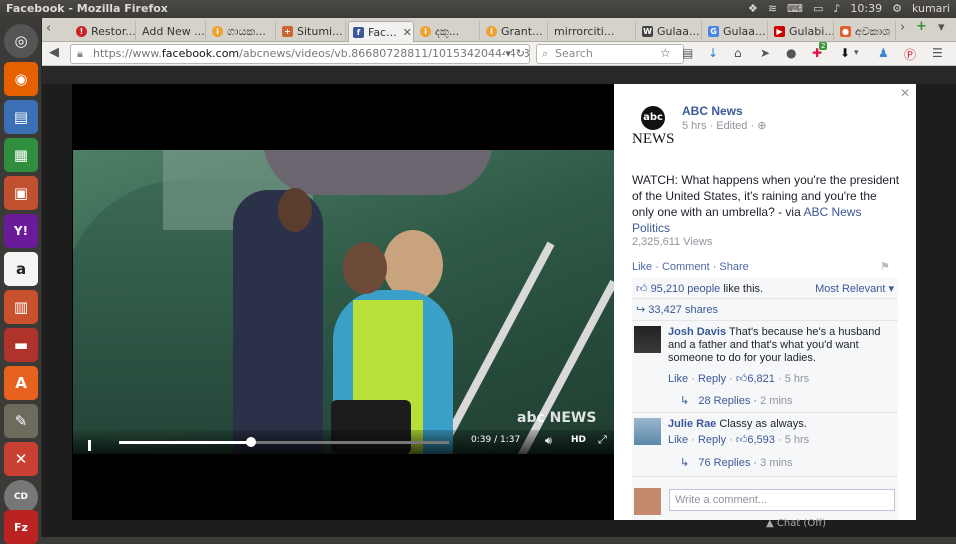 The width and height of the screenshot is (956, 544). What do you see at coordinates (820, 51) in the screenshot?
I see `addon-icon: ✚ 2` at bounding box center [820, 51].